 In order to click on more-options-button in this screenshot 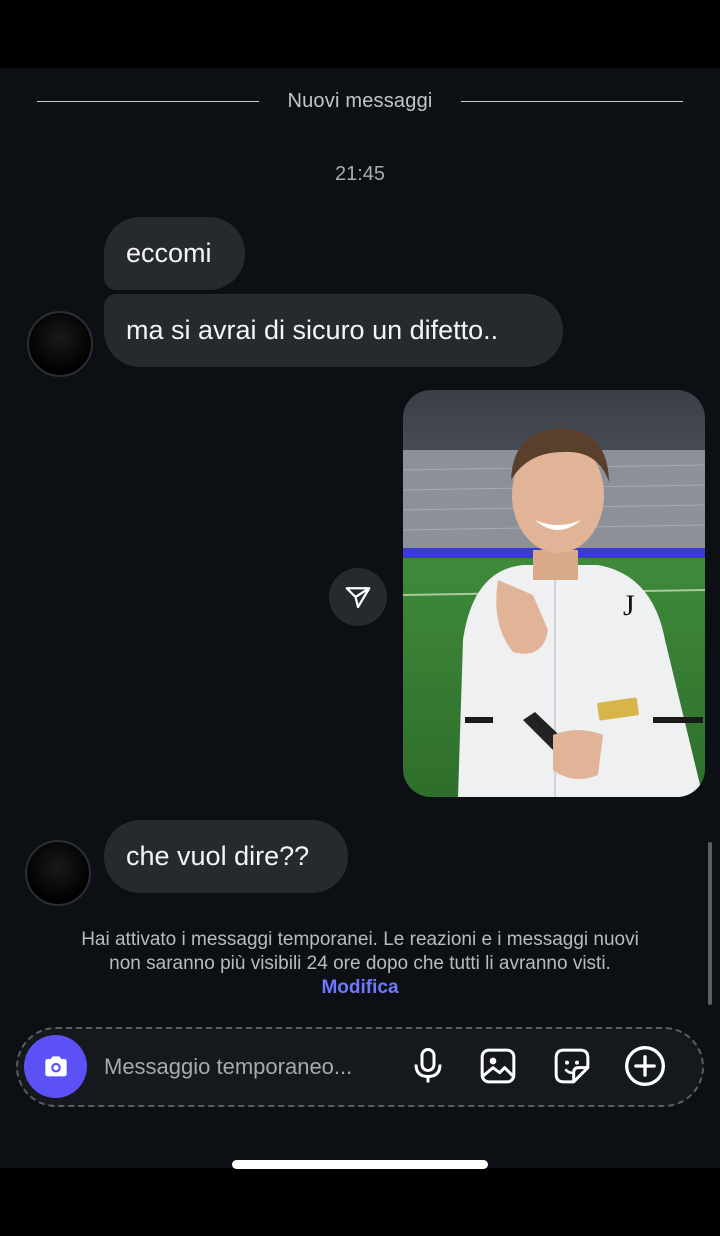, I will do `click(645, 1066)`.